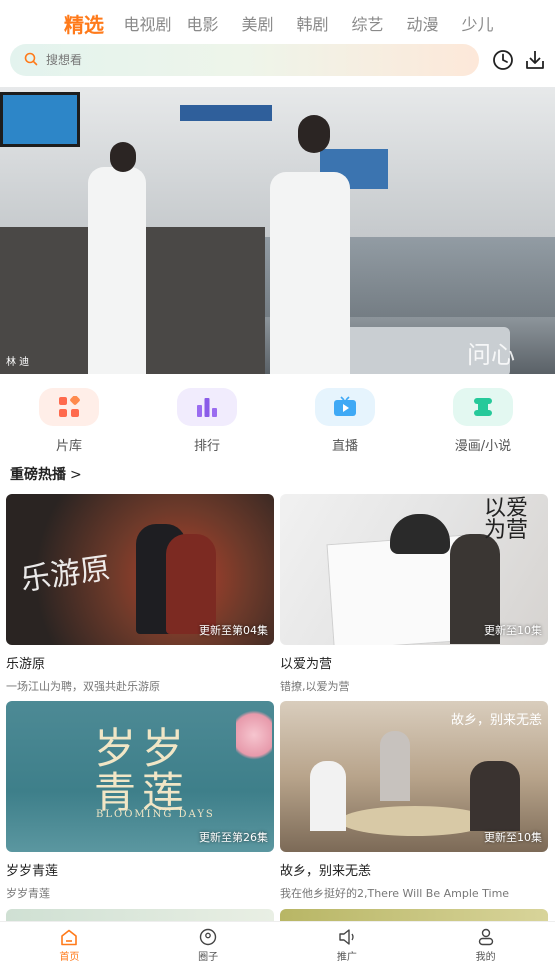 The height and width of the screenshot is (965, 555). What do you see at coordinates (32, 871) in the screenshot?
I see `show-title: 岁岁青莲` at bounding box center [32, 871].